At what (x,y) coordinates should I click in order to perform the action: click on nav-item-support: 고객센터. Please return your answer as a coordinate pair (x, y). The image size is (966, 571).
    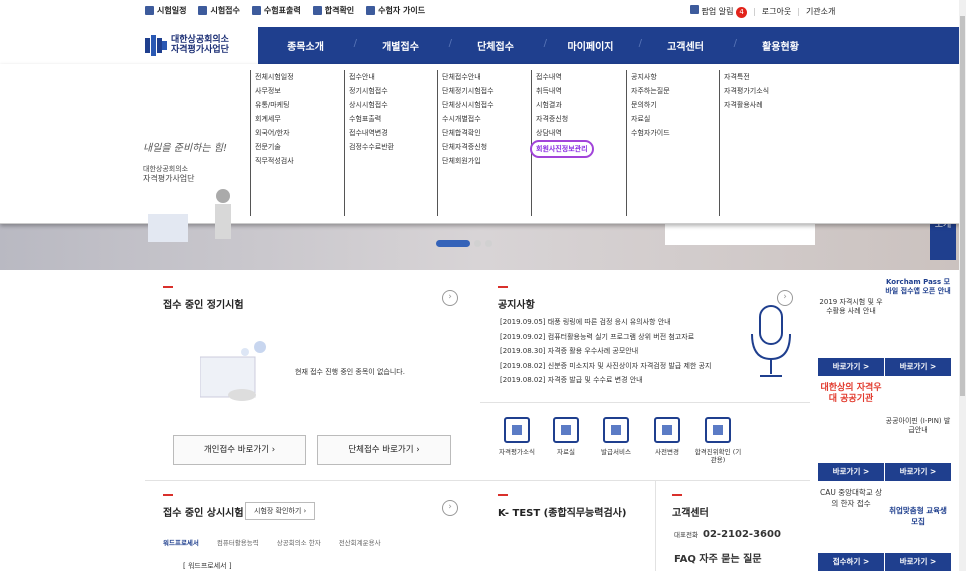
    Looking at the image, I should click on (687, 45).